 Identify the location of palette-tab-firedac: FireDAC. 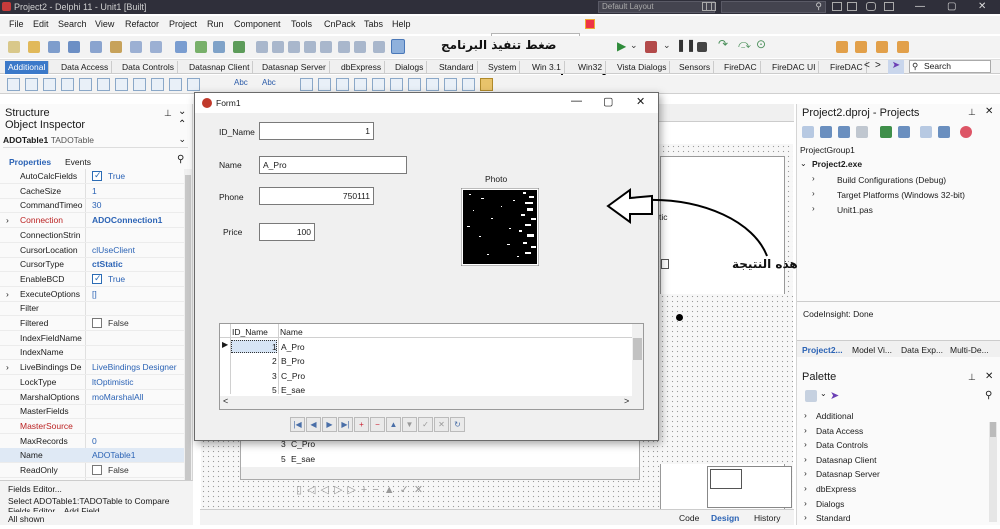
(741, 67).